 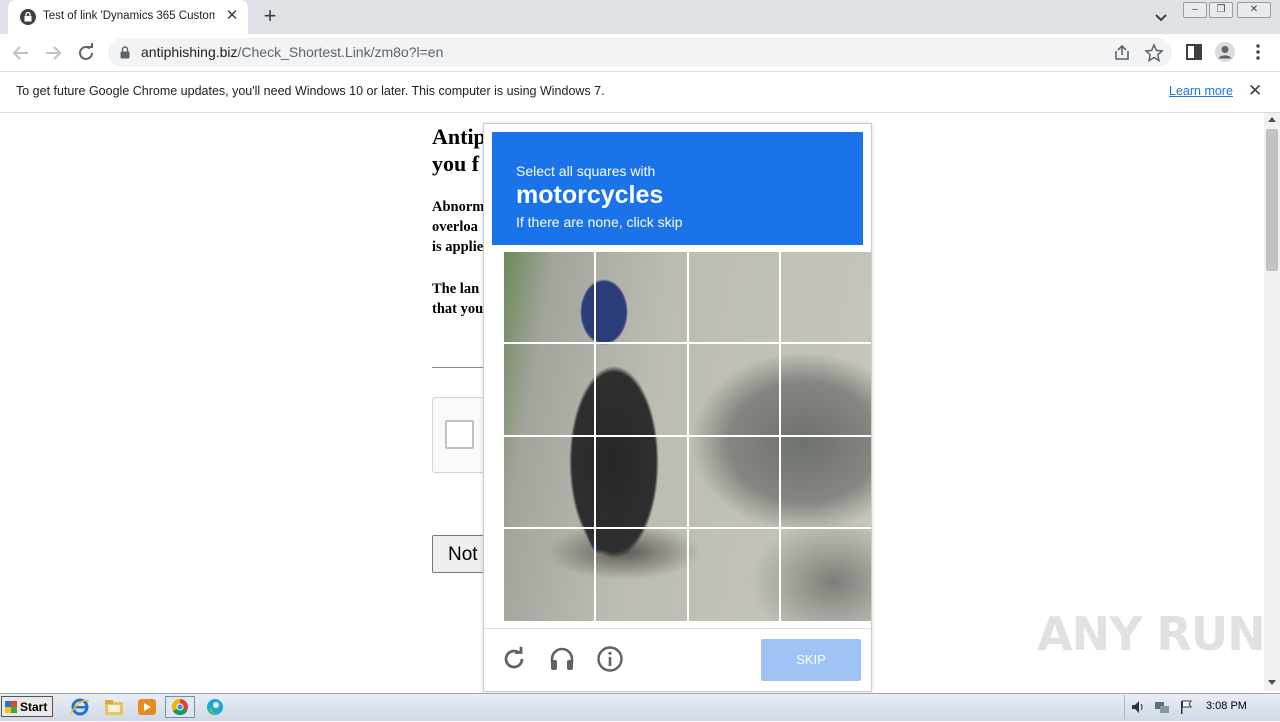 I want to click on reload-icon, so click(x=86, y=53).